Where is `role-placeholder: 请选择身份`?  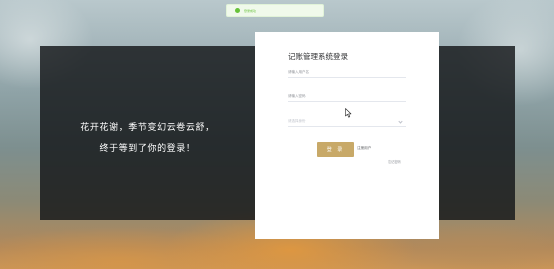 role-placeholder: 请选择身份 is located at coordinates (297, 120).